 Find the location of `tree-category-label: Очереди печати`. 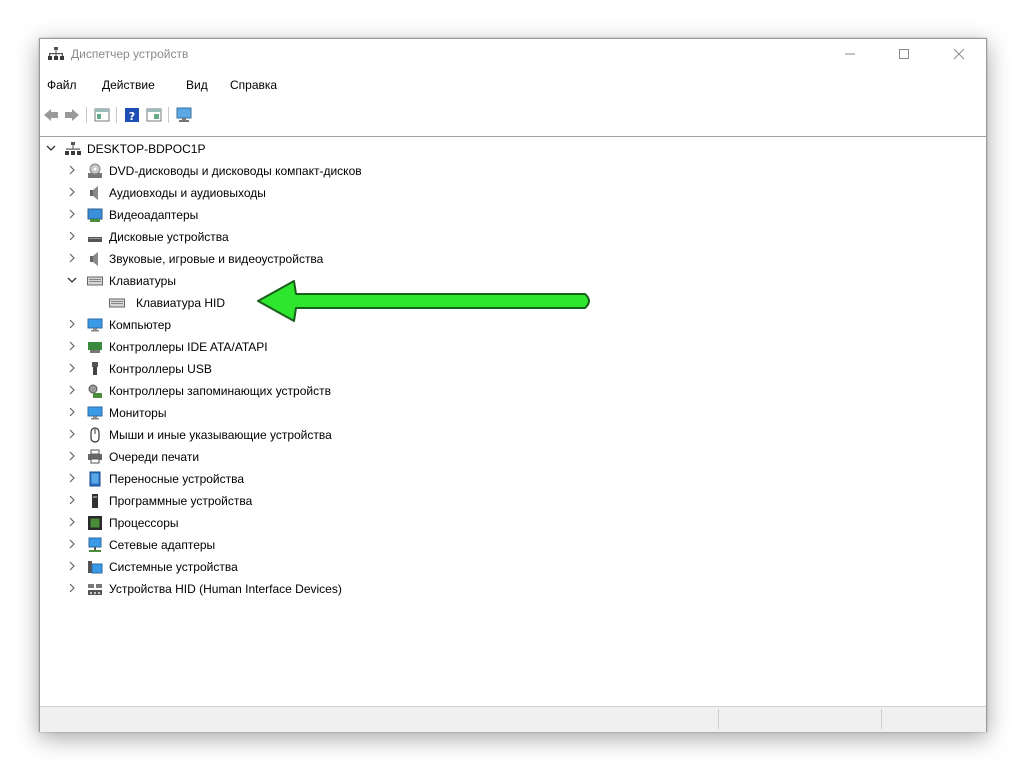

tree-category-label: Очереди печати is located at coordinates (154, 457).